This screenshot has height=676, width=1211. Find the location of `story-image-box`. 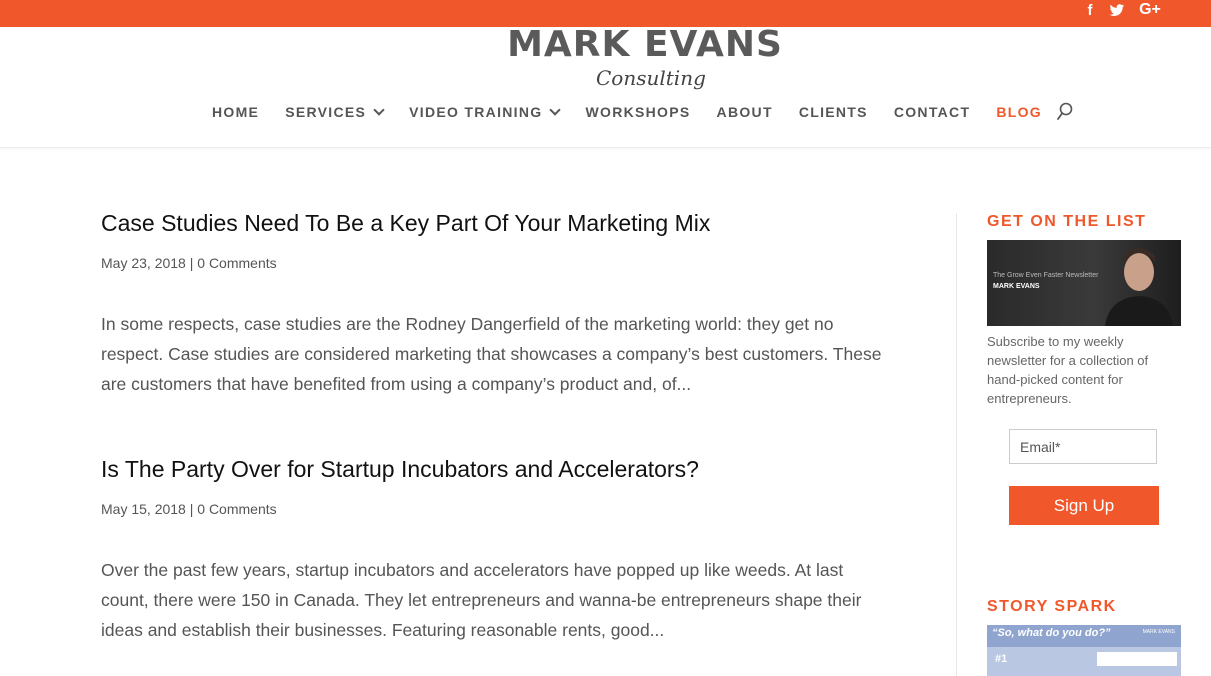

story-image-box is located at coordinates (1137, 659).